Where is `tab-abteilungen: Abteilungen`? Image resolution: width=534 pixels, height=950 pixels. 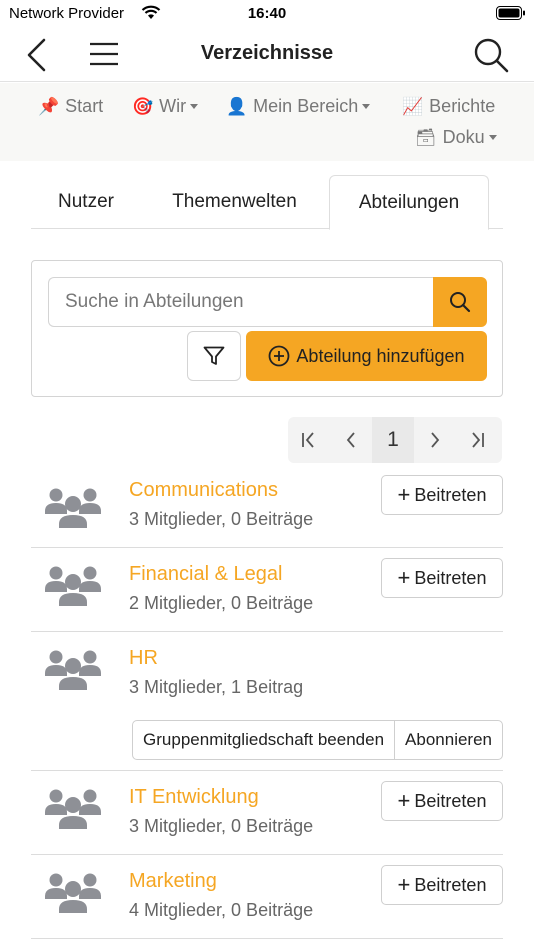 tab-abteilungen: Abteilungen is located at coordinates (409, 202).